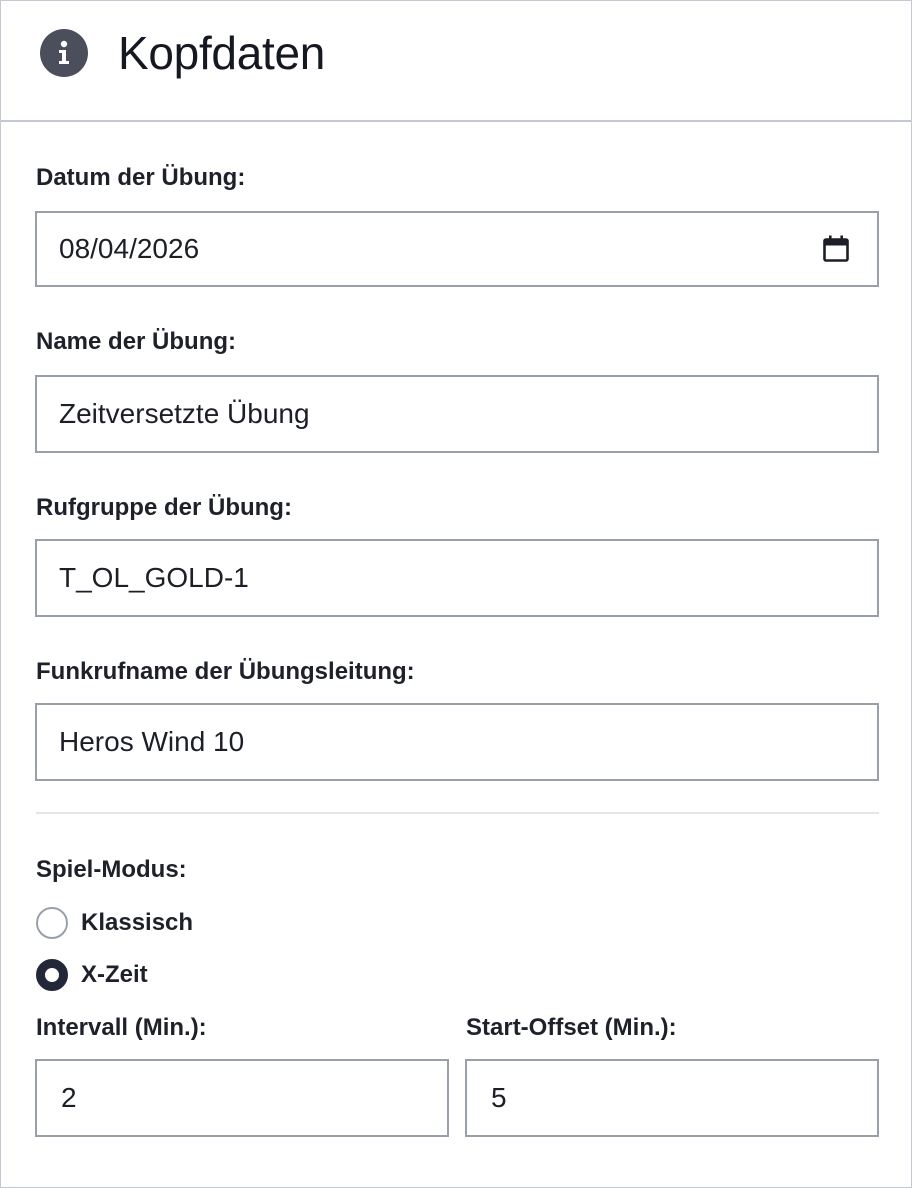 The width and height of the screenshot is (912, 1188). I want to click on date-label: Datum der Übung:, so click(141, 177).